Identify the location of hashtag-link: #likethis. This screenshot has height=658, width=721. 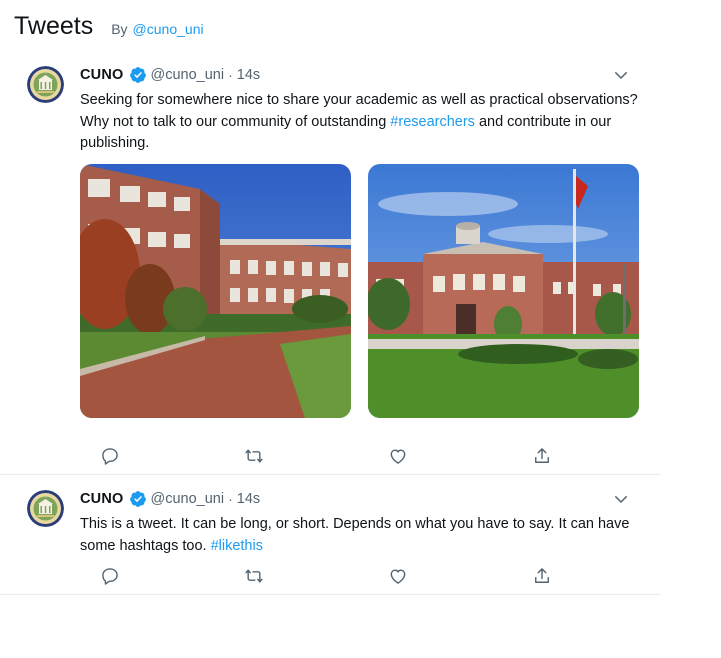
(237, 546).